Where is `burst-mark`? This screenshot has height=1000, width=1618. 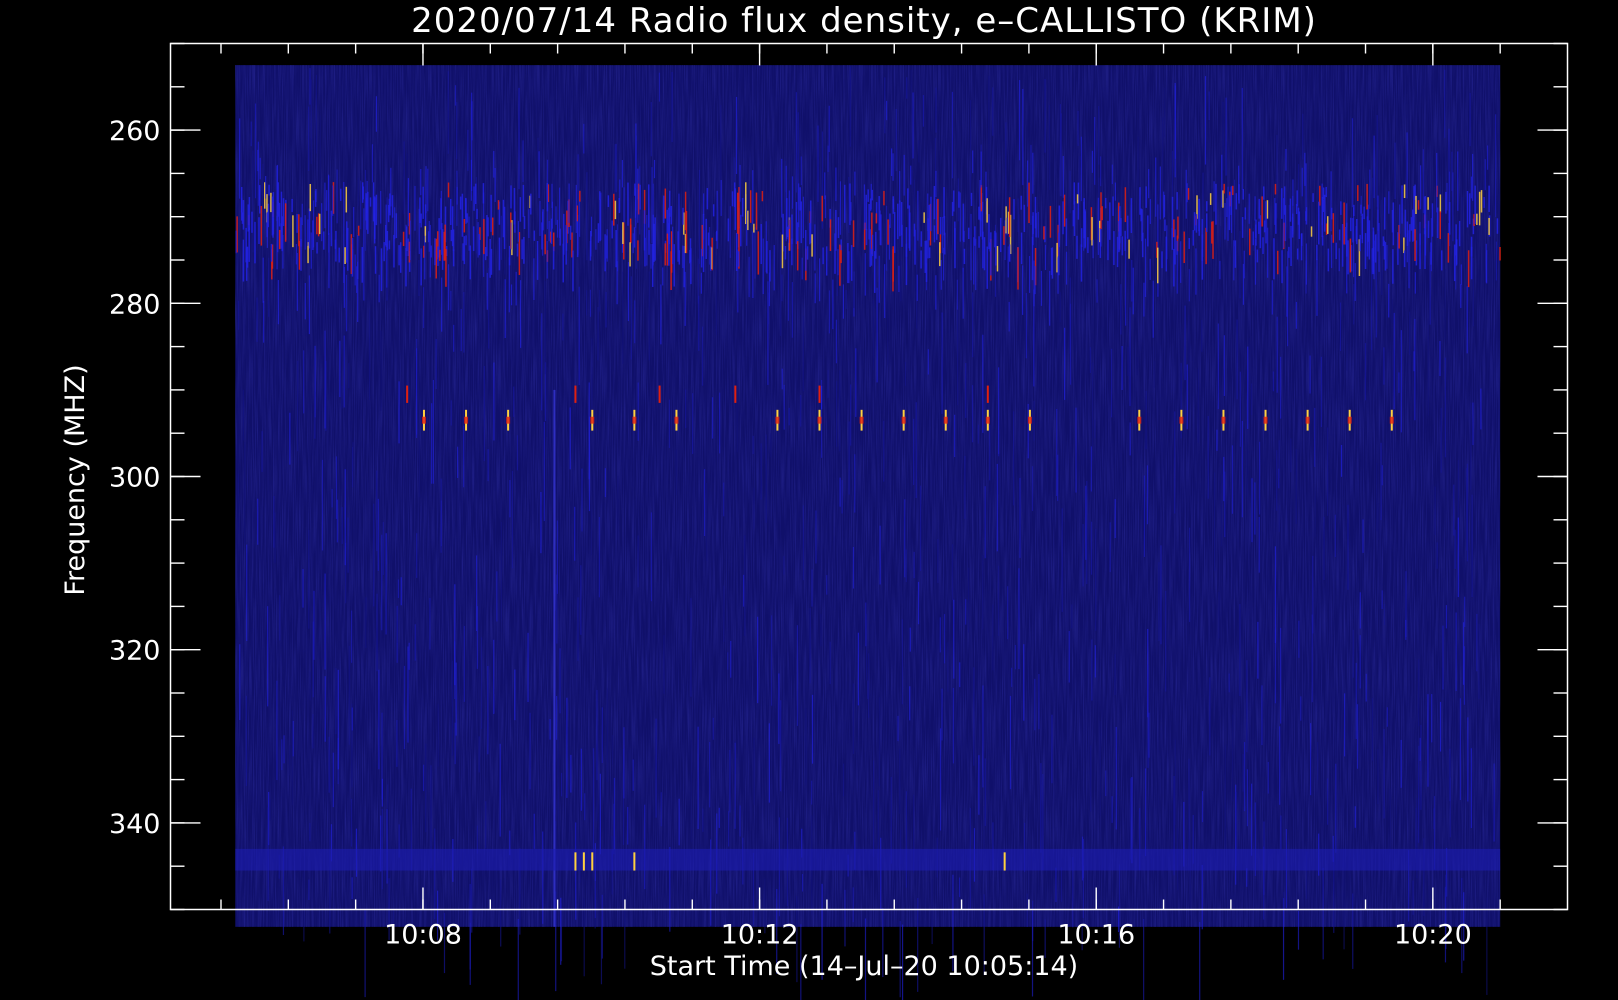 burst-mark is located at coordinates (1307, 420).